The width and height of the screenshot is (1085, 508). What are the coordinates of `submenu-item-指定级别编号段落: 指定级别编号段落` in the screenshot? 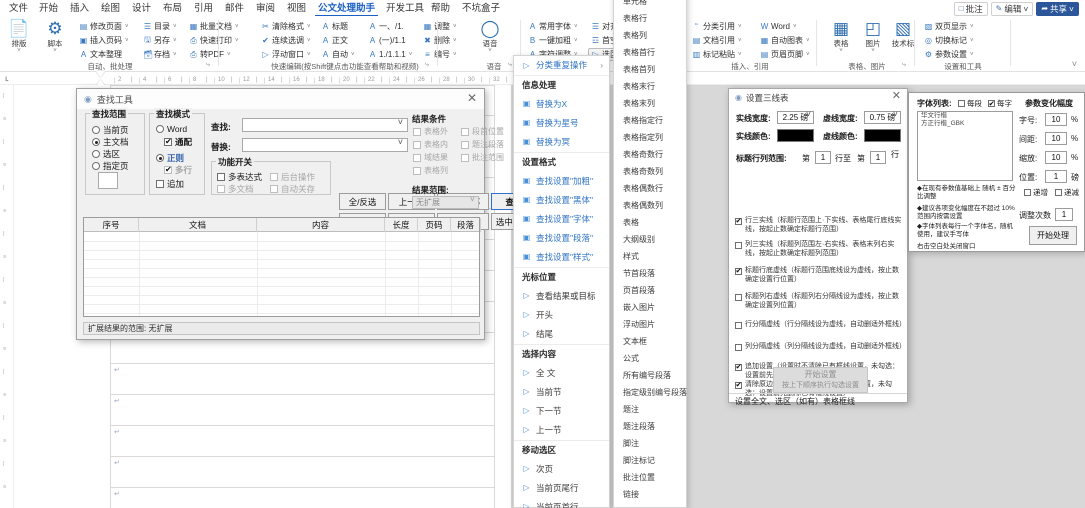 It's located at (650, 392).